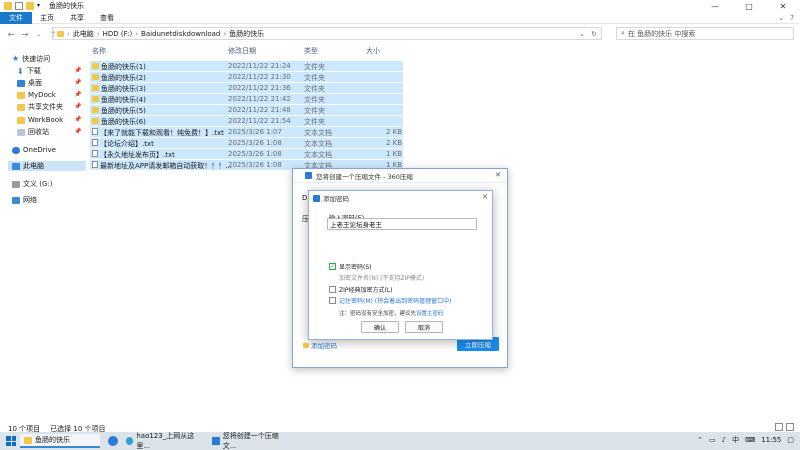 The width and height of the screenshot is (800, 450). Describe the element at coordinates (66, 6) in the screenshot. I see `window-title: 鱼肠的快乐` at that location.